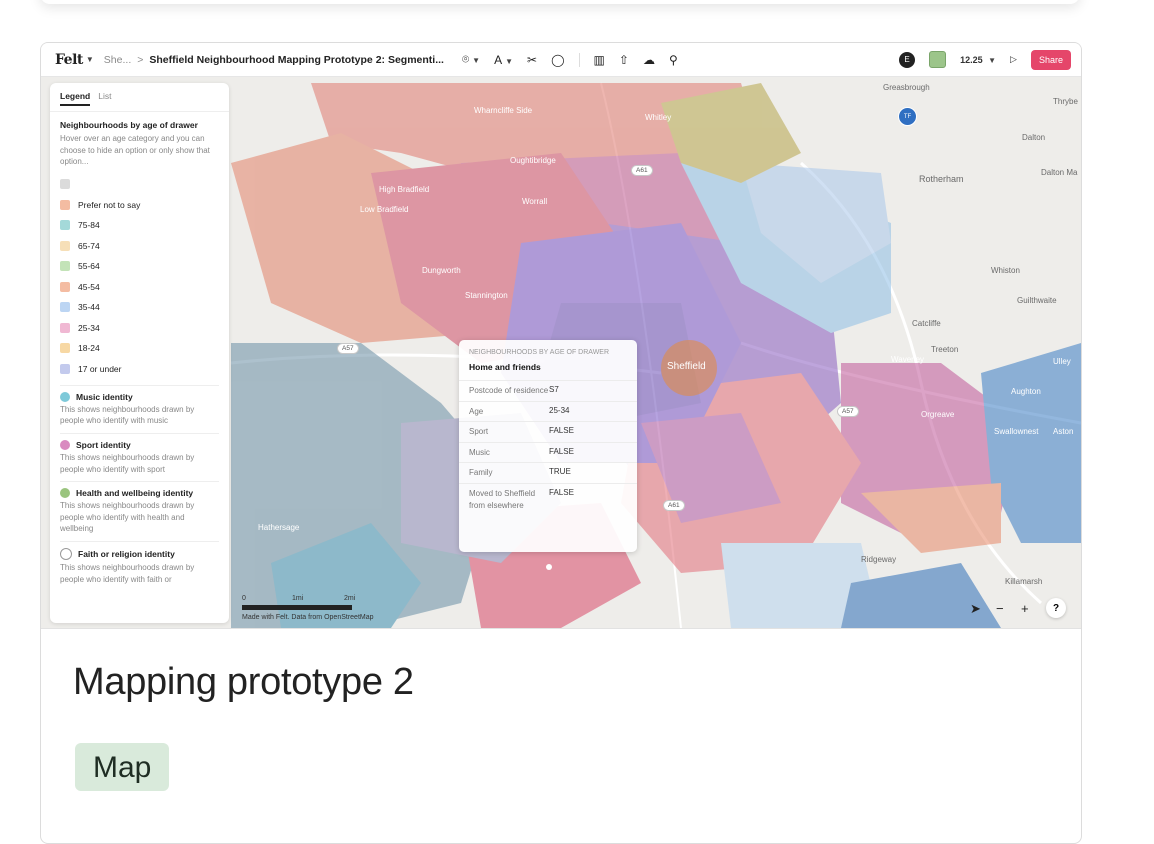 Image resolution: width=1154 pixels, height=844 pixels. Describe the element at coordinates (560, 2) in the screenshot. I see `previous-card` at that location.